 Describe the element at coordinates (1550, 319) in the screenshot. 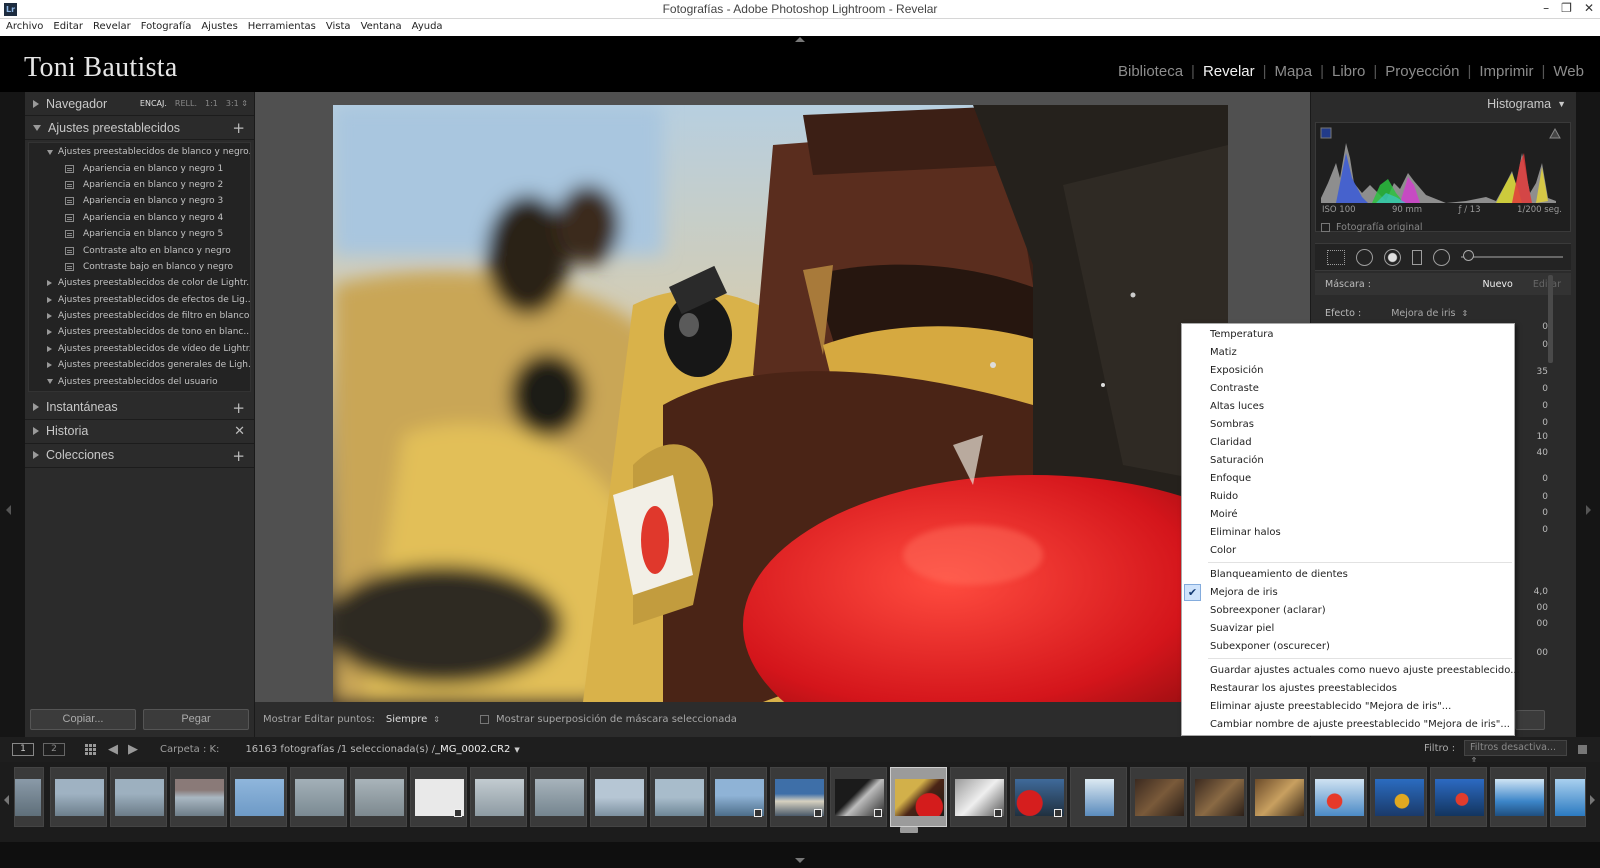

I see `right-panel-scrollbar` at that location.